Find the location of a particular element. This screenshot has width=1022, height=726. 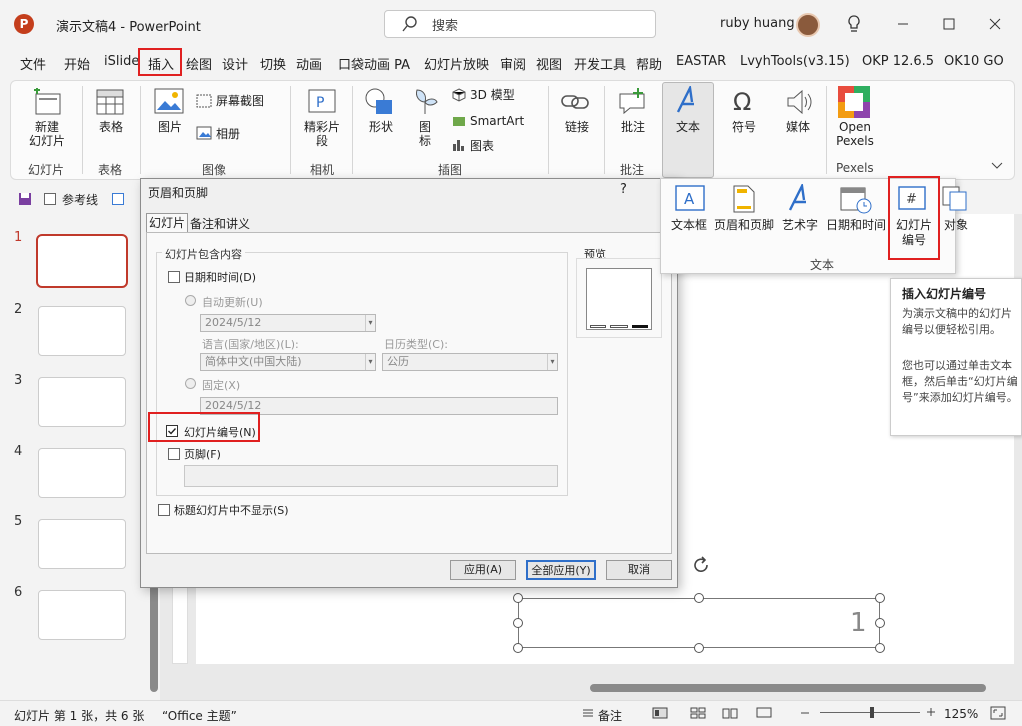

smartart-icon is located at coordinates (459, 121).